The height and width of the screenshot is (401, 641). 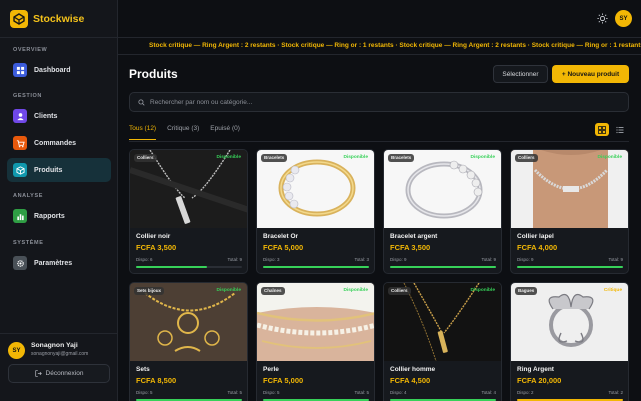 I want to click on stock-available: Dispo: 4, so click(x=398, y=392).